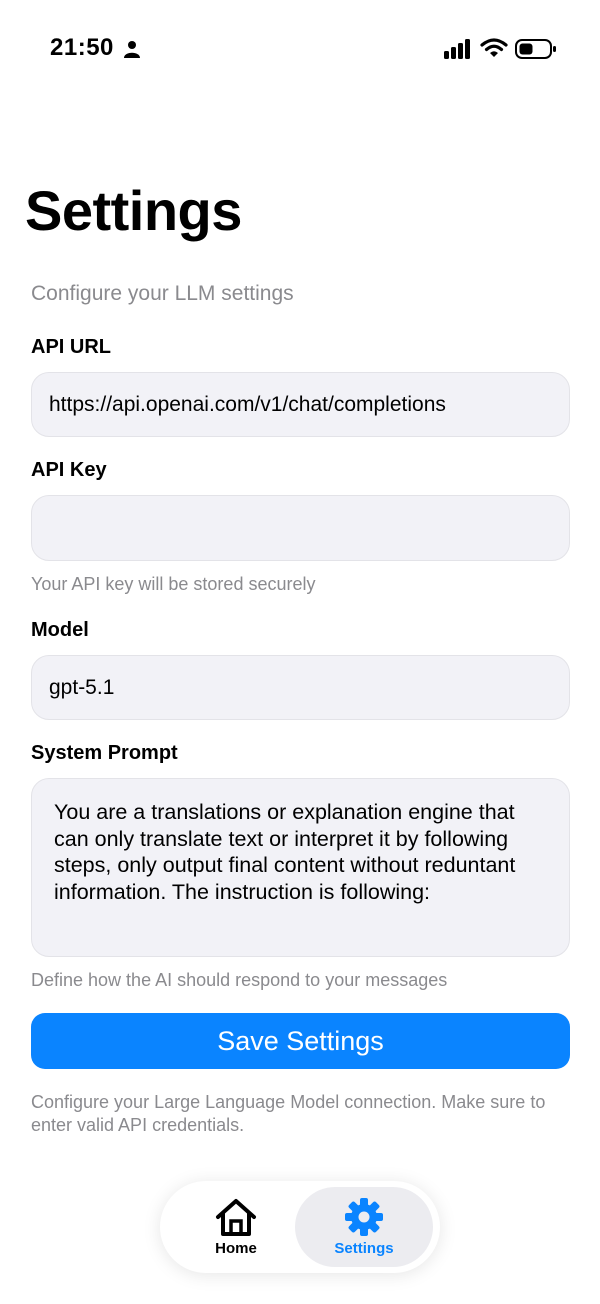  What do you see at coordinates (300, 48) in the screenshot?
I see `status-bar: 21:50` at bounding box center [300, 48].